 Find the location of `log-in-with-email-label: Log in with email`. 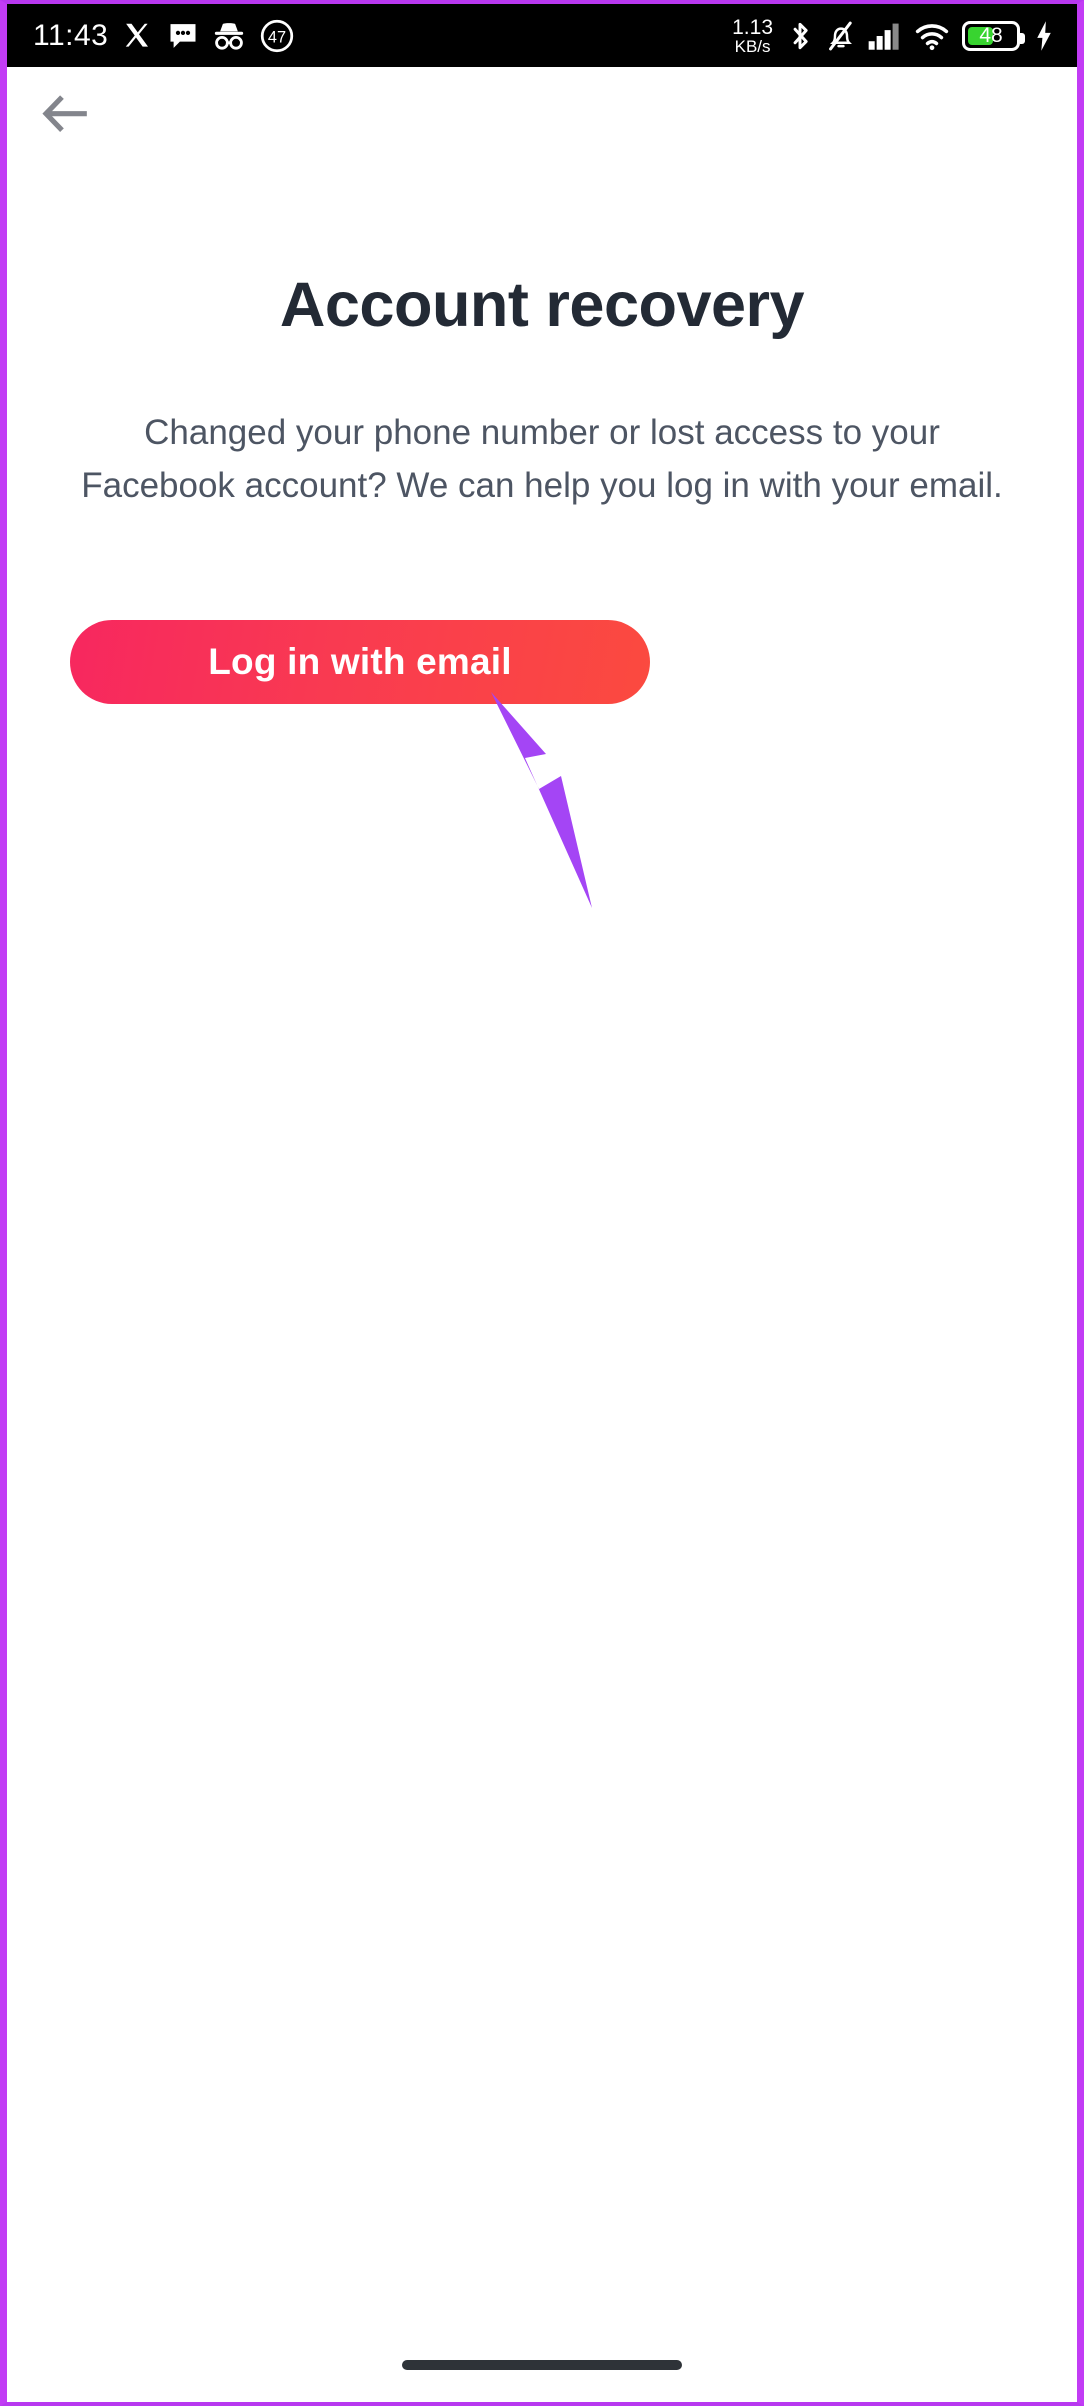

log-in-with-email-label: Log in with email is located at coordinates (360, 661).